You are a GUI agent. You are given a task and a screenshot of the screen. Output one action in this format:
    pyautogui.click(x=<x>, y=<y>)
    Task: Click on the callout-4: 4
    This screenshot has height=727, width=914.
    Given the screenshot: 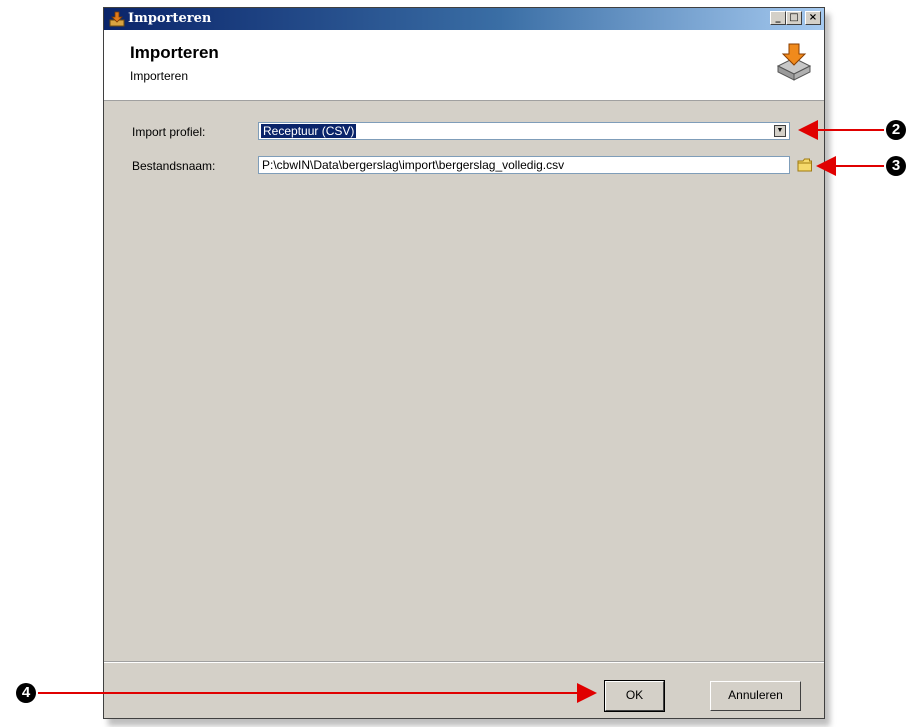 What is the action you would take?
    pyautogui.click(x=26, y=693)
    